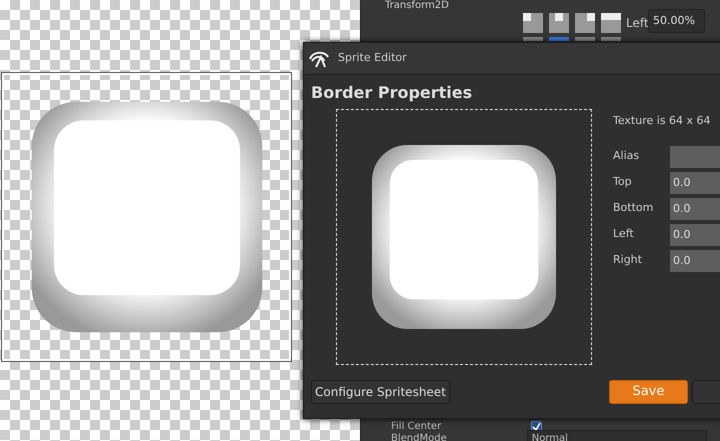  I want to click on window-title: Sprite Editor, so click(372, 58).